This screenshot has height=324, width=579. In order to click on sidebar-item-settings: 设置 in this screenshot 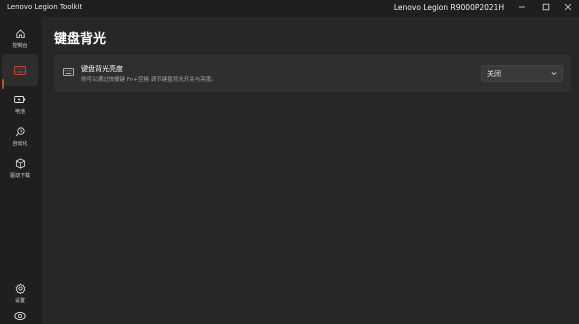, I will do `click(20, 293)`.